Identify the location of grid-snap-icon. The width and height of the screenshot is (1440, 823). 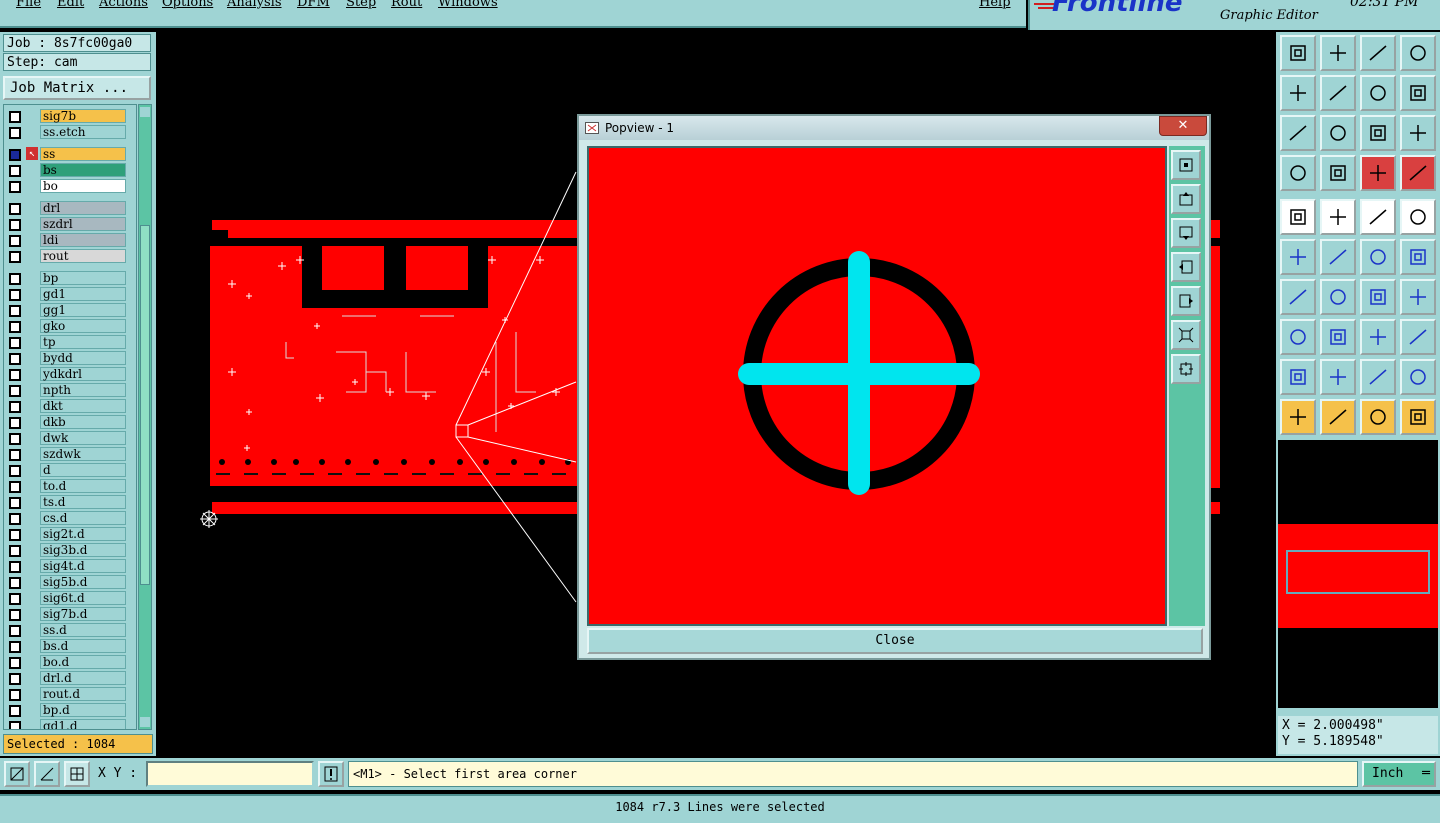
(77, 774).